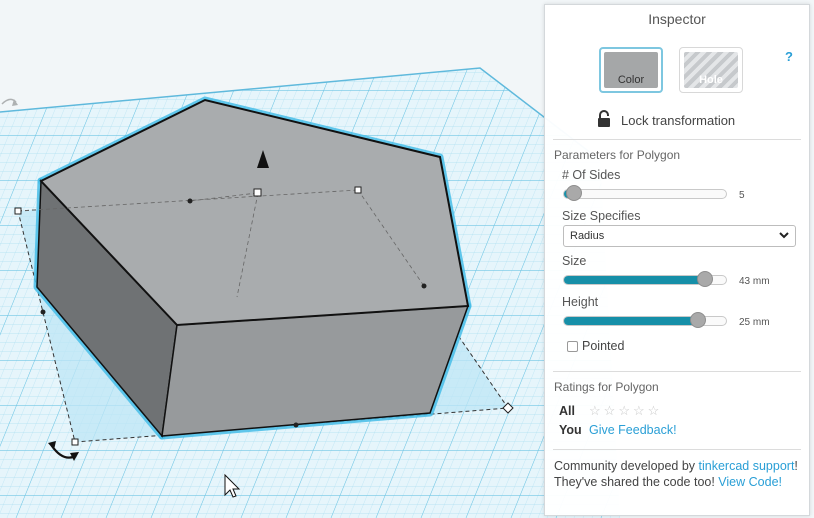 This screenshot has height=518, width=814. I want to click on parameters-section-title: Parameters for Polygon, so click(617, 155).